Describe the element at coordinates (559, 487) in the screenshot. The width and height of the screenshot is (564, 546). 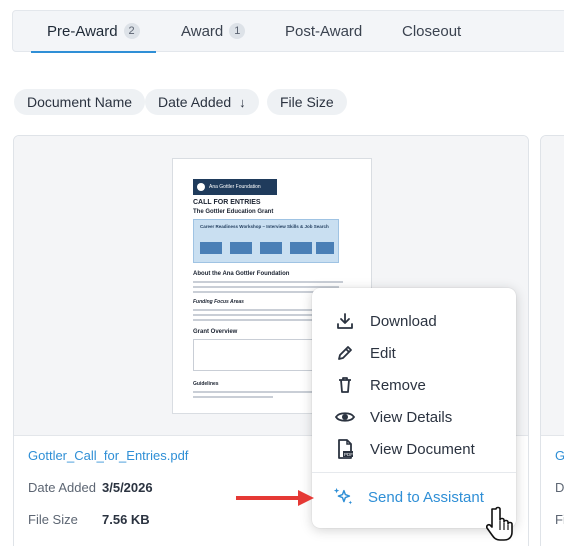
I see `date-added-label: D` at that location.